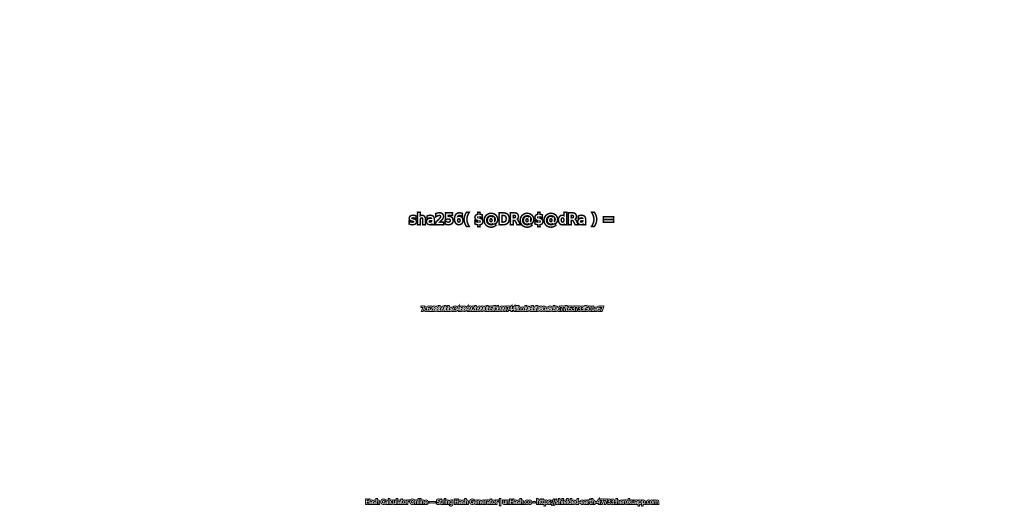 The image size is (1024, 512). Describe the element at coordinates (512, 220) in the screenshot. I see `hash-expression: sha256( $@DR@$@dRa ) =` at that location.